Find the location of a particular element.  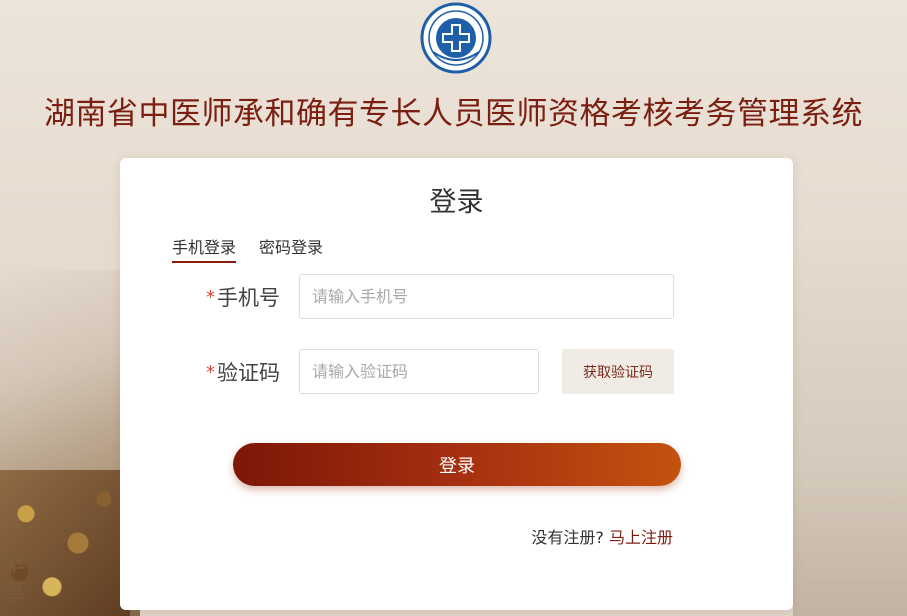

tab-phone-login: 手机登录 is located at coordinates (204, 248).